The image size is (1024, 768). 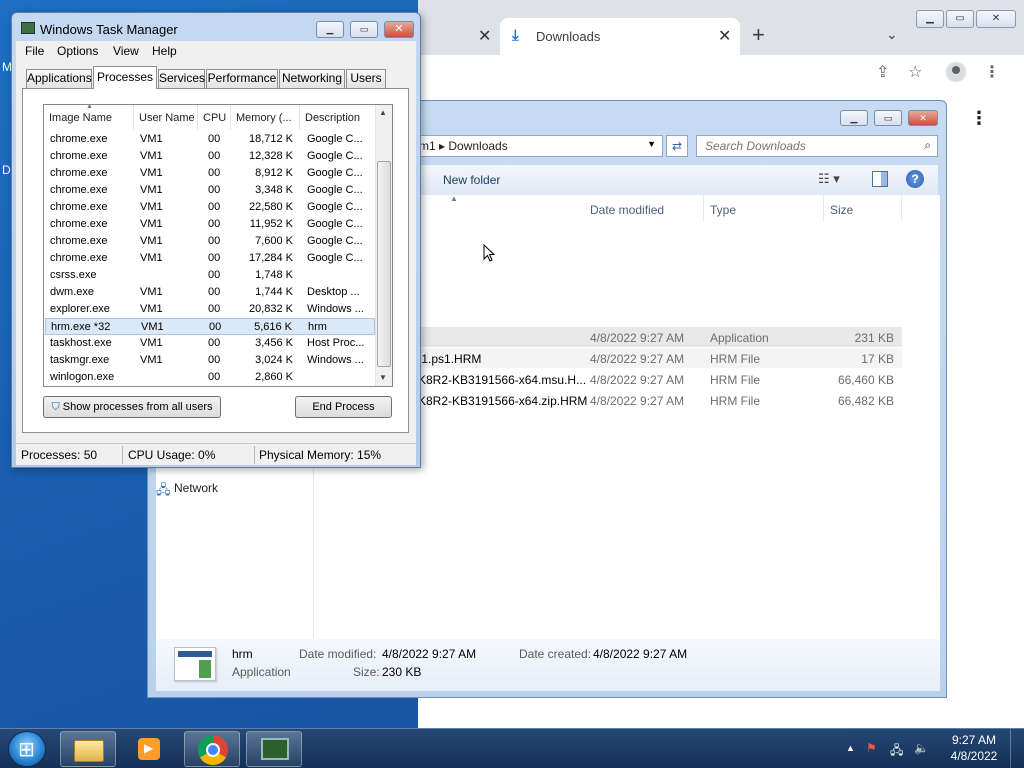 I want to click on menu-help: Help, so click(x=164, y=51).